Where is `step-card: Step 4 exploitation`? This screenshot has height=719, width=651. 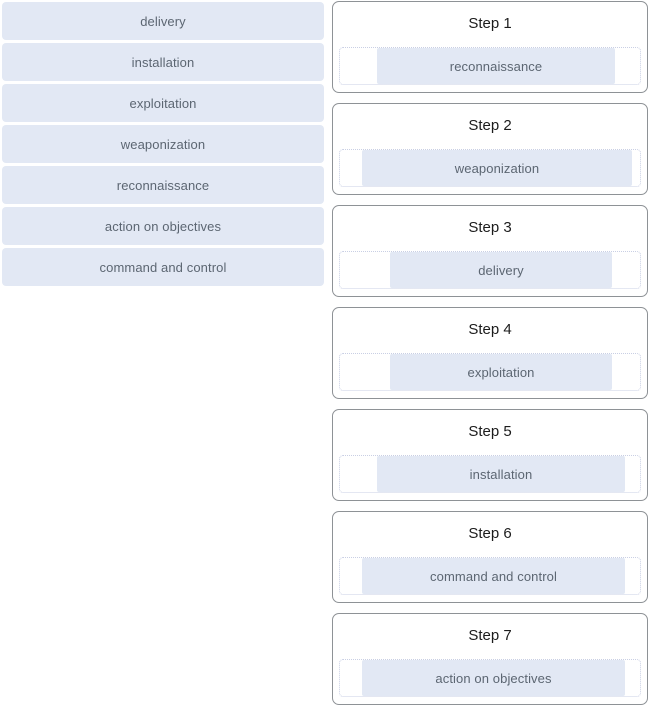 step-card: Step 4 exploitation is located at coordinates (490, 353).